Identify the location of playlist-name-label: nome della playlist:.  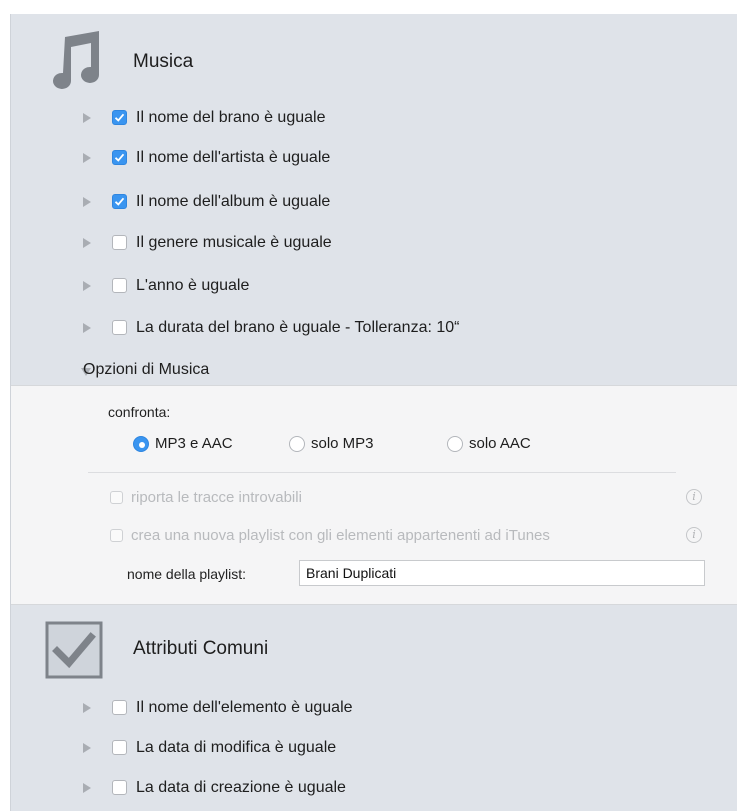
(187, 574).